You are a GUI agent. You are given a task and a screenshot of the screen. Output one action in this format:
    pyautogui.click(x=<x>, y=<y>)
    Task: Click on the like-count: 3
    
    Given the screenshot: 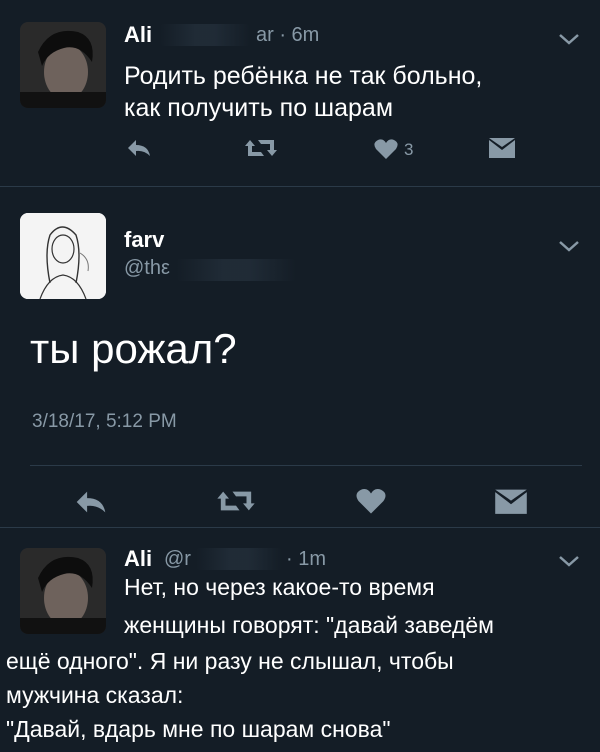 What is the action you would take?
    pyautogui.click(x=409, y=149)
    